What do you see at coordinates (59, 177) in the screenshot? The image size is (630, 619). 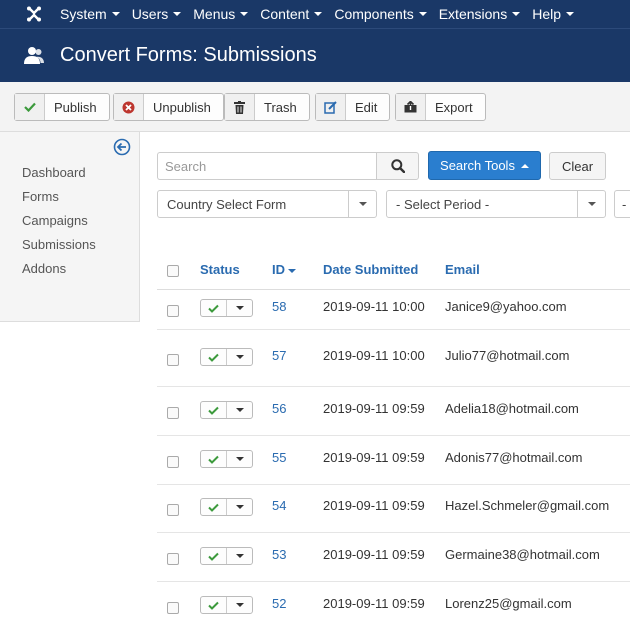 I see `sidebar-item-dashboard: Dashboard` at bounding box center [59, 177].